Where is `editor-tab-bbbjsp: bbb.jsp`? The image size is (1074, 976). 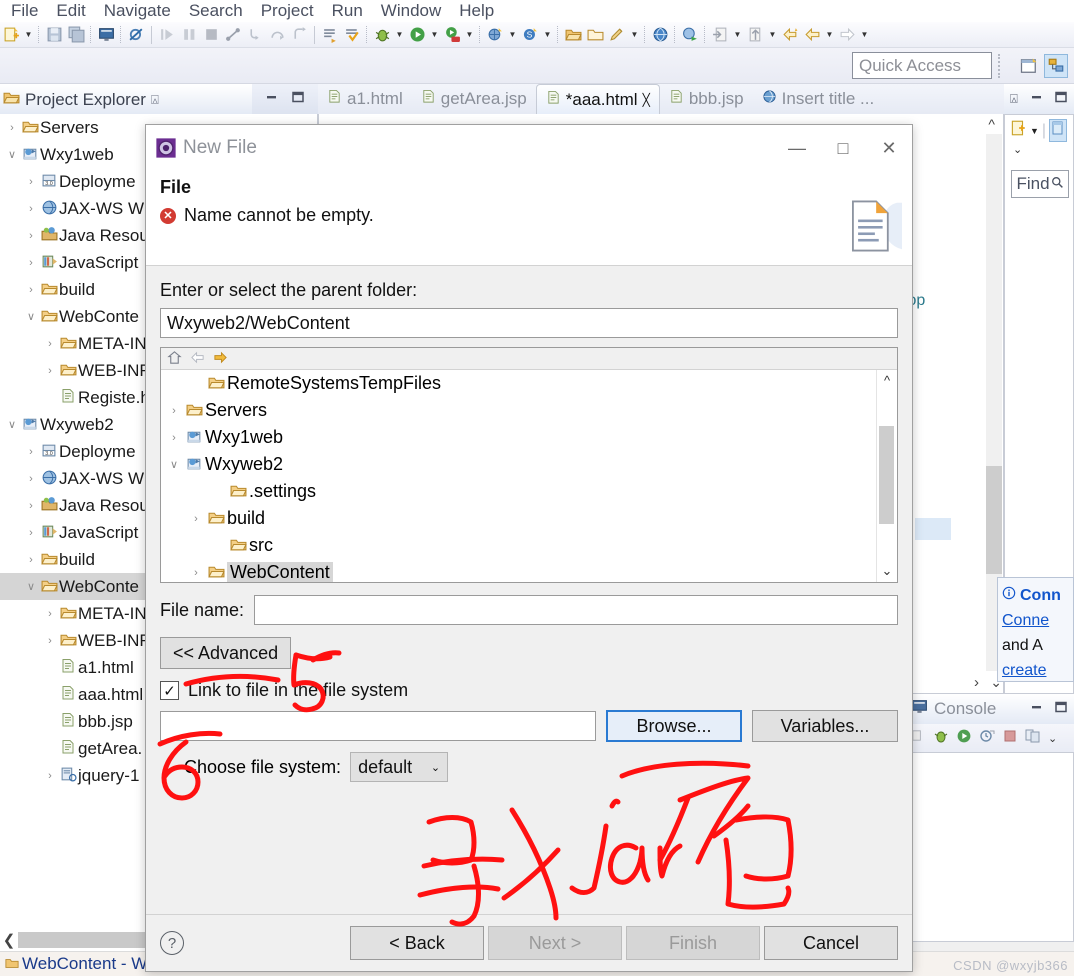 editor-tab-bbbjsp: bbb.jsp is located at coordinates (706, 99).